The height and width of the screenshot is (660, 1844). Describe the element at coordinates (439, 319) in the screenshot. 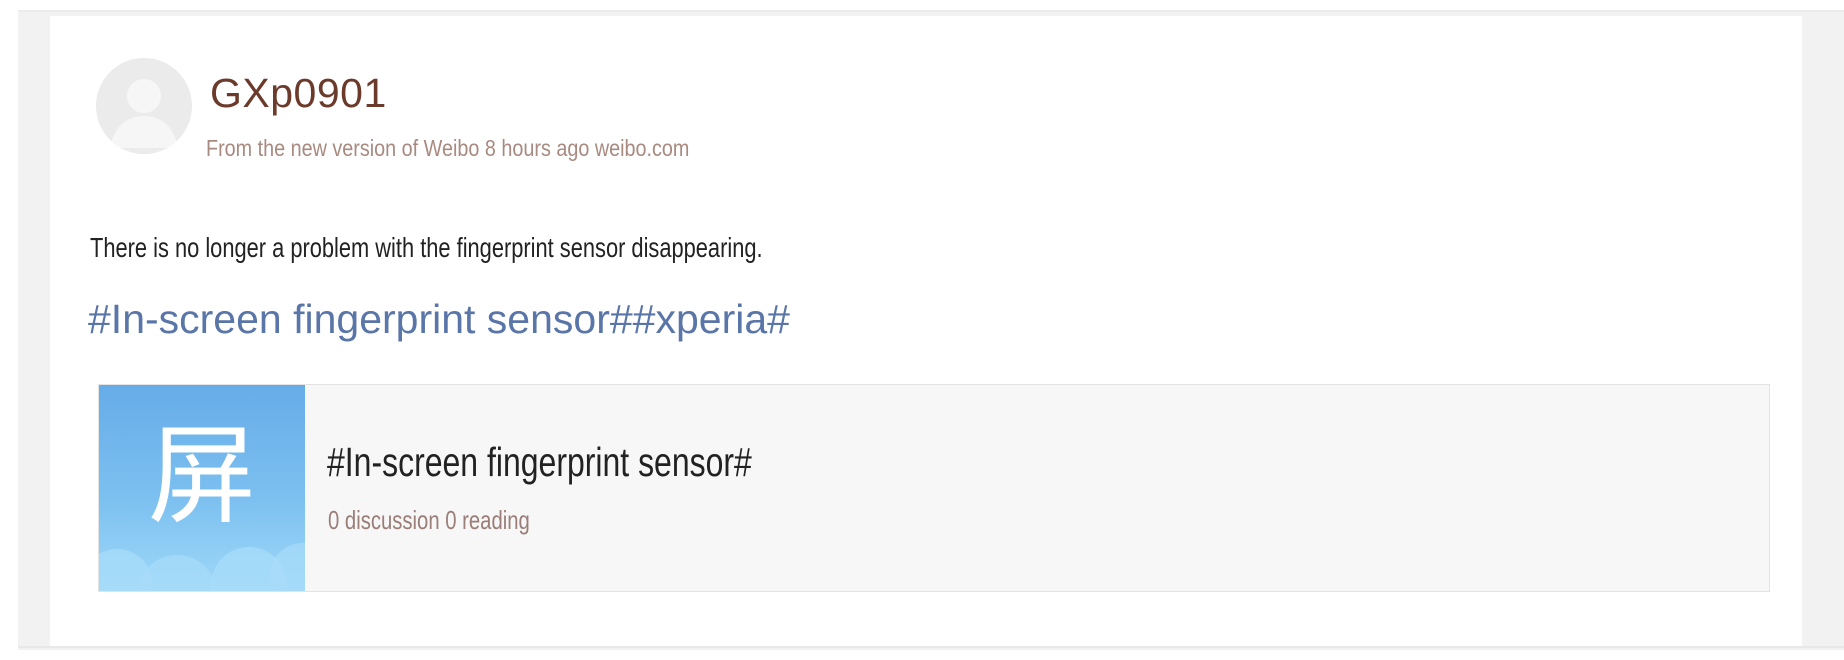

I see `hashtag-links: #In-screen fingerprint sensor##xperia#` at that location.